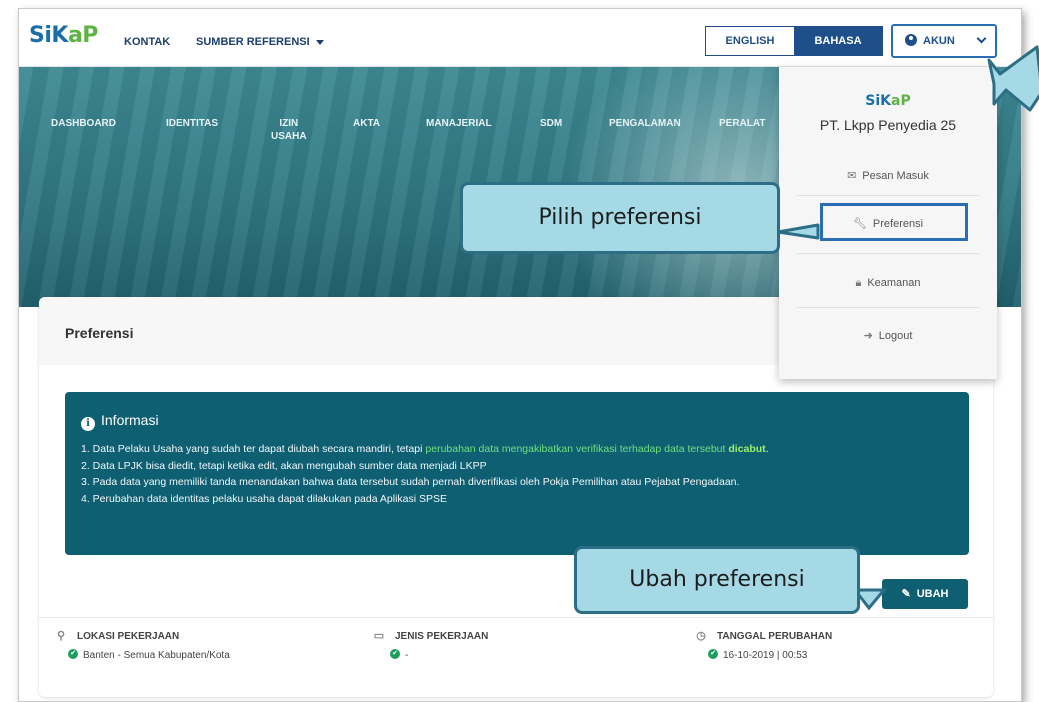  Describe the element at coordinates (767, 449) in the screenshot. I see `info-line-1-end: .` at that location.